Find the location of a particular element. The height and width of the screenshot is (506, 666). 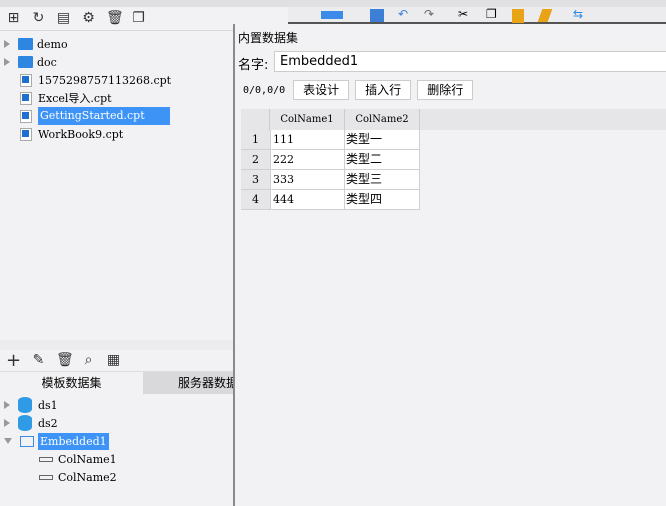

tree-item-label: demo is located at coordinates (52, 44).